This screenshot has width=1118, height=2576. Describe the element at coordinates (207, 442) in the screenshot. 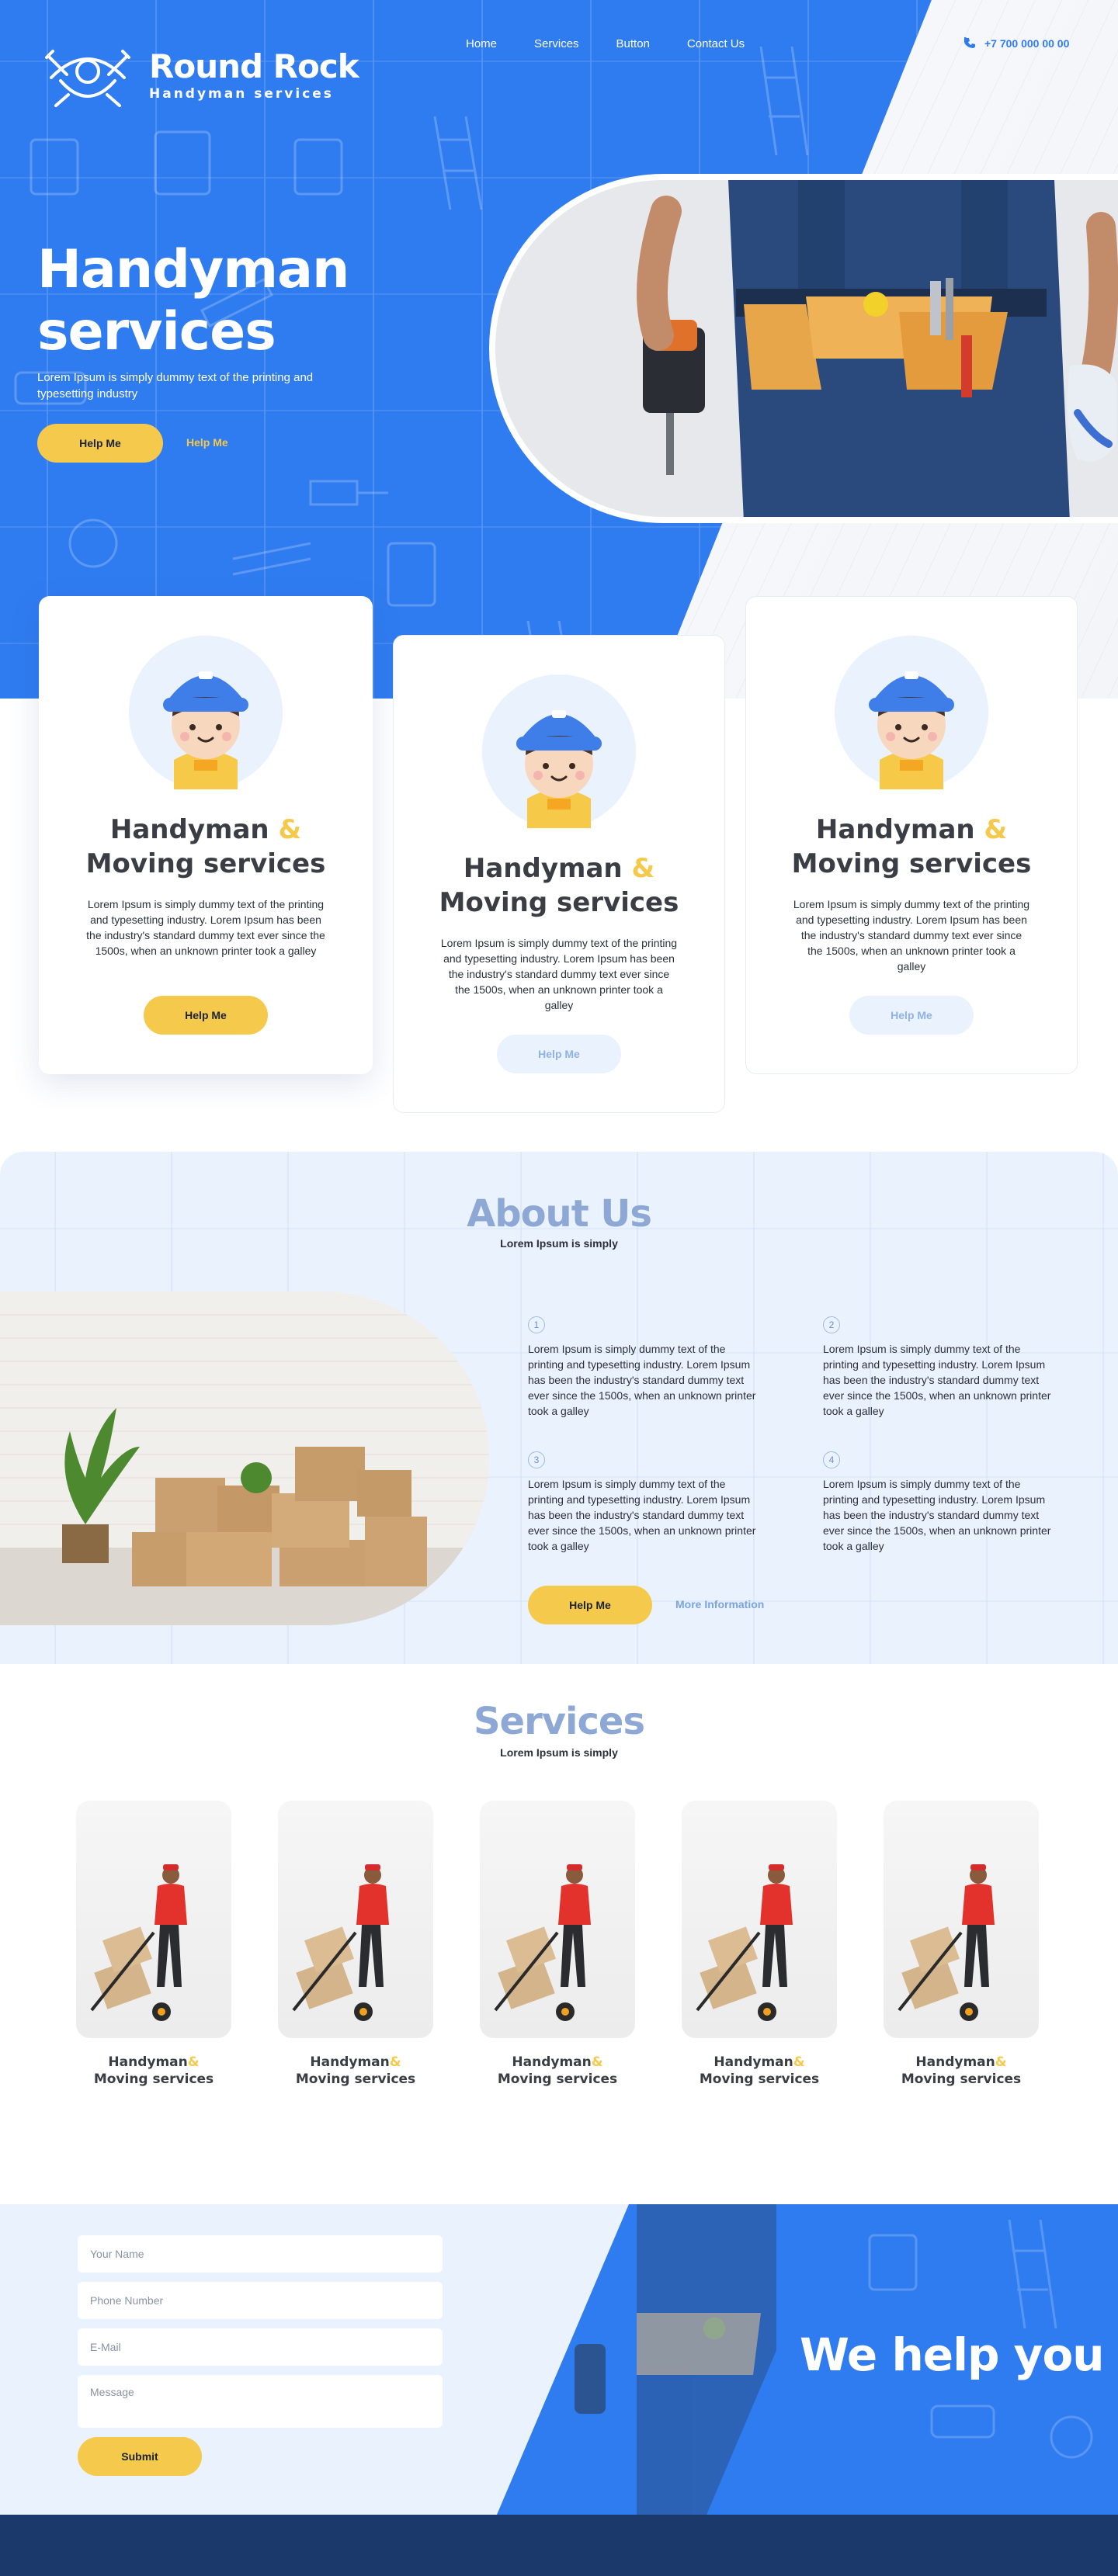

I see `hero-help-link: Help Me` at that location.